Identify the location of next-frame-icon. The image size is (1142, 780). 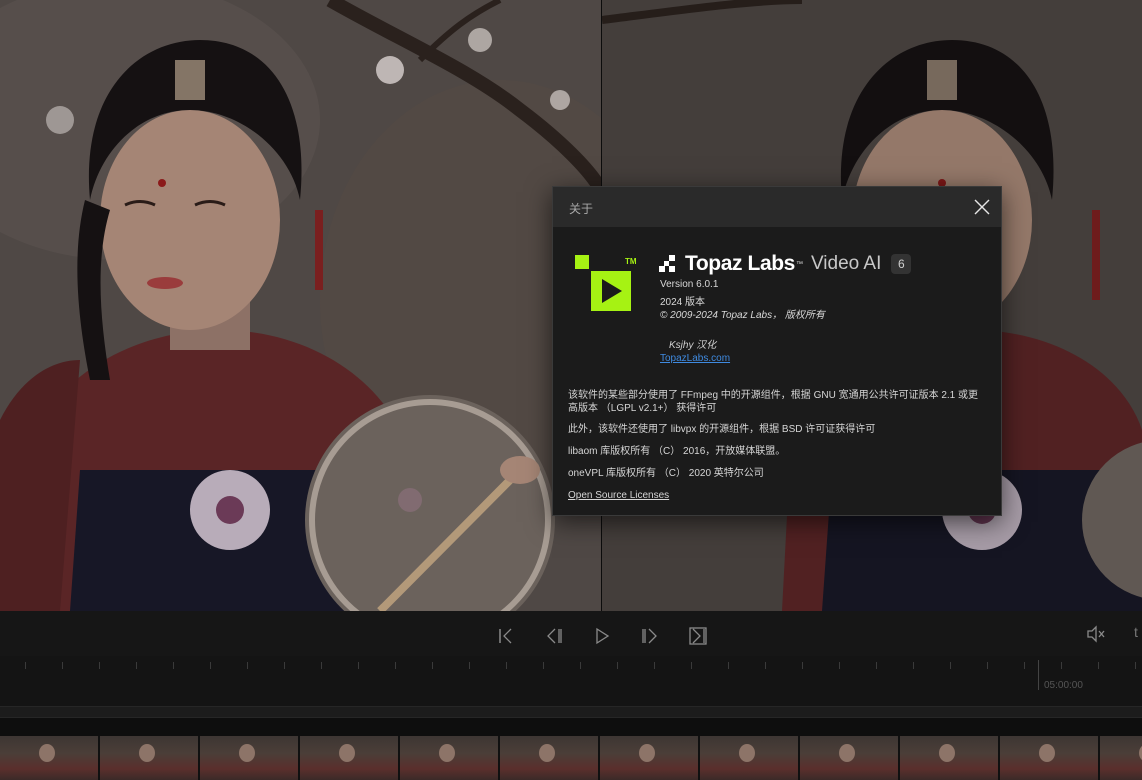
(650, 636).